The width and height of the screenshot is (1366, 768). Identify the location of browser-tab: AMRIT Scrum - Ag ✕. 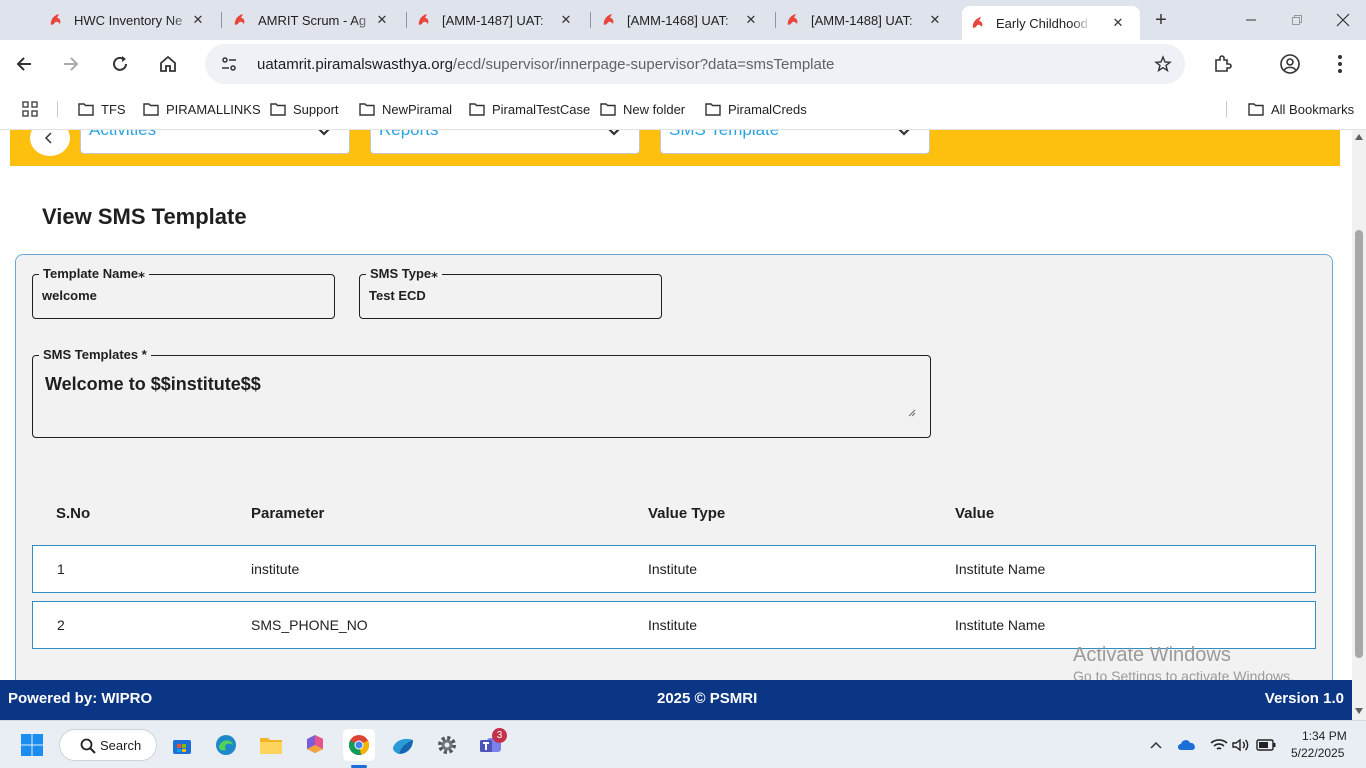
(314, 20).